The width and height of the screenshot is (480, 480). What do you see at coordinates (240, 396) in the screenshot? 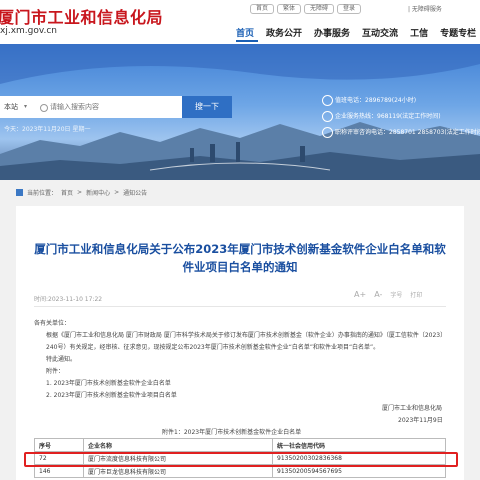
I see `attachment-link-2: 2. 2023年厦门市技术创新基金软件业项目白名单` at bounding box center [240, 396].